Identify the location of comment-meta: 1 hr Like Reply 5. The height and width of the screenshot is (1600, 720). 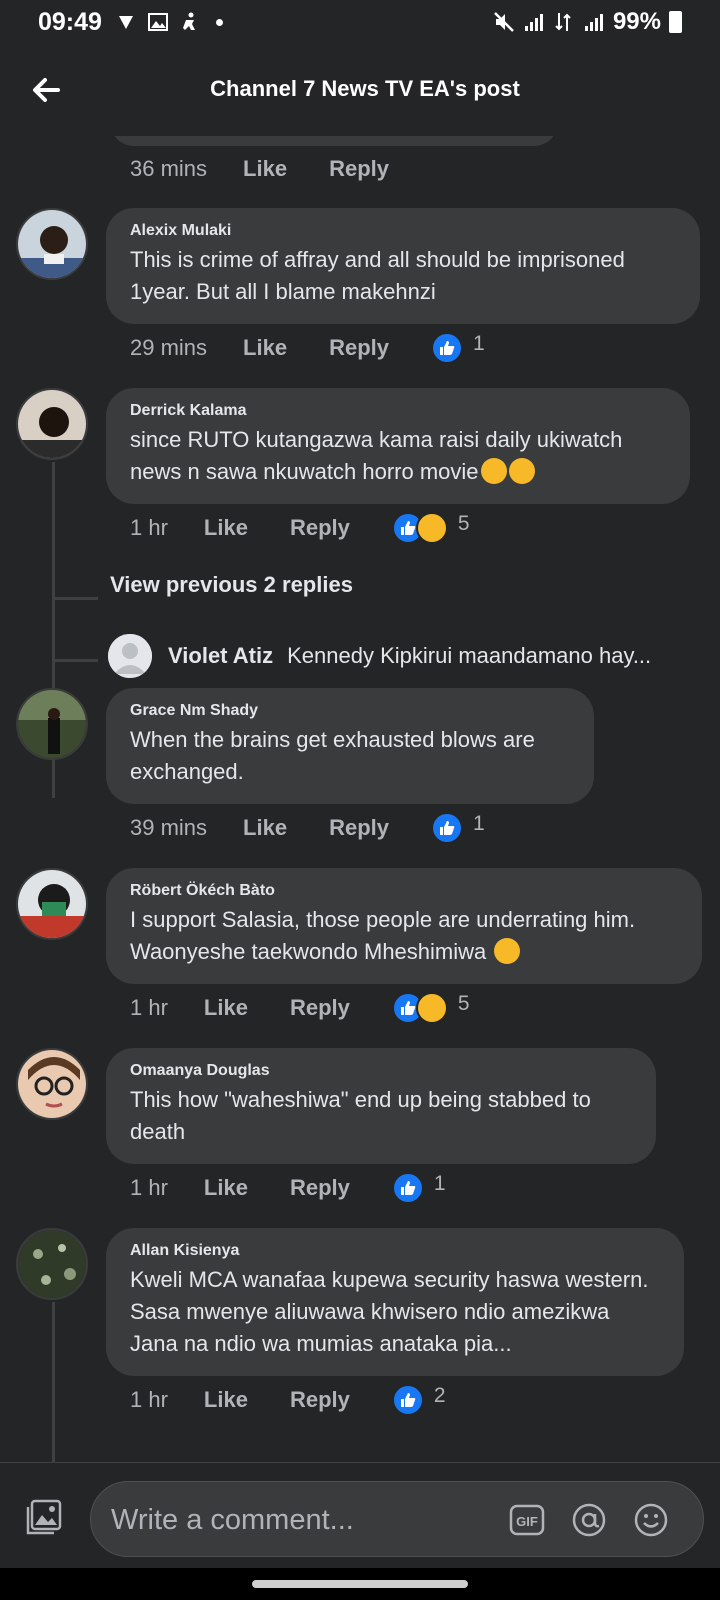
(300, 528).